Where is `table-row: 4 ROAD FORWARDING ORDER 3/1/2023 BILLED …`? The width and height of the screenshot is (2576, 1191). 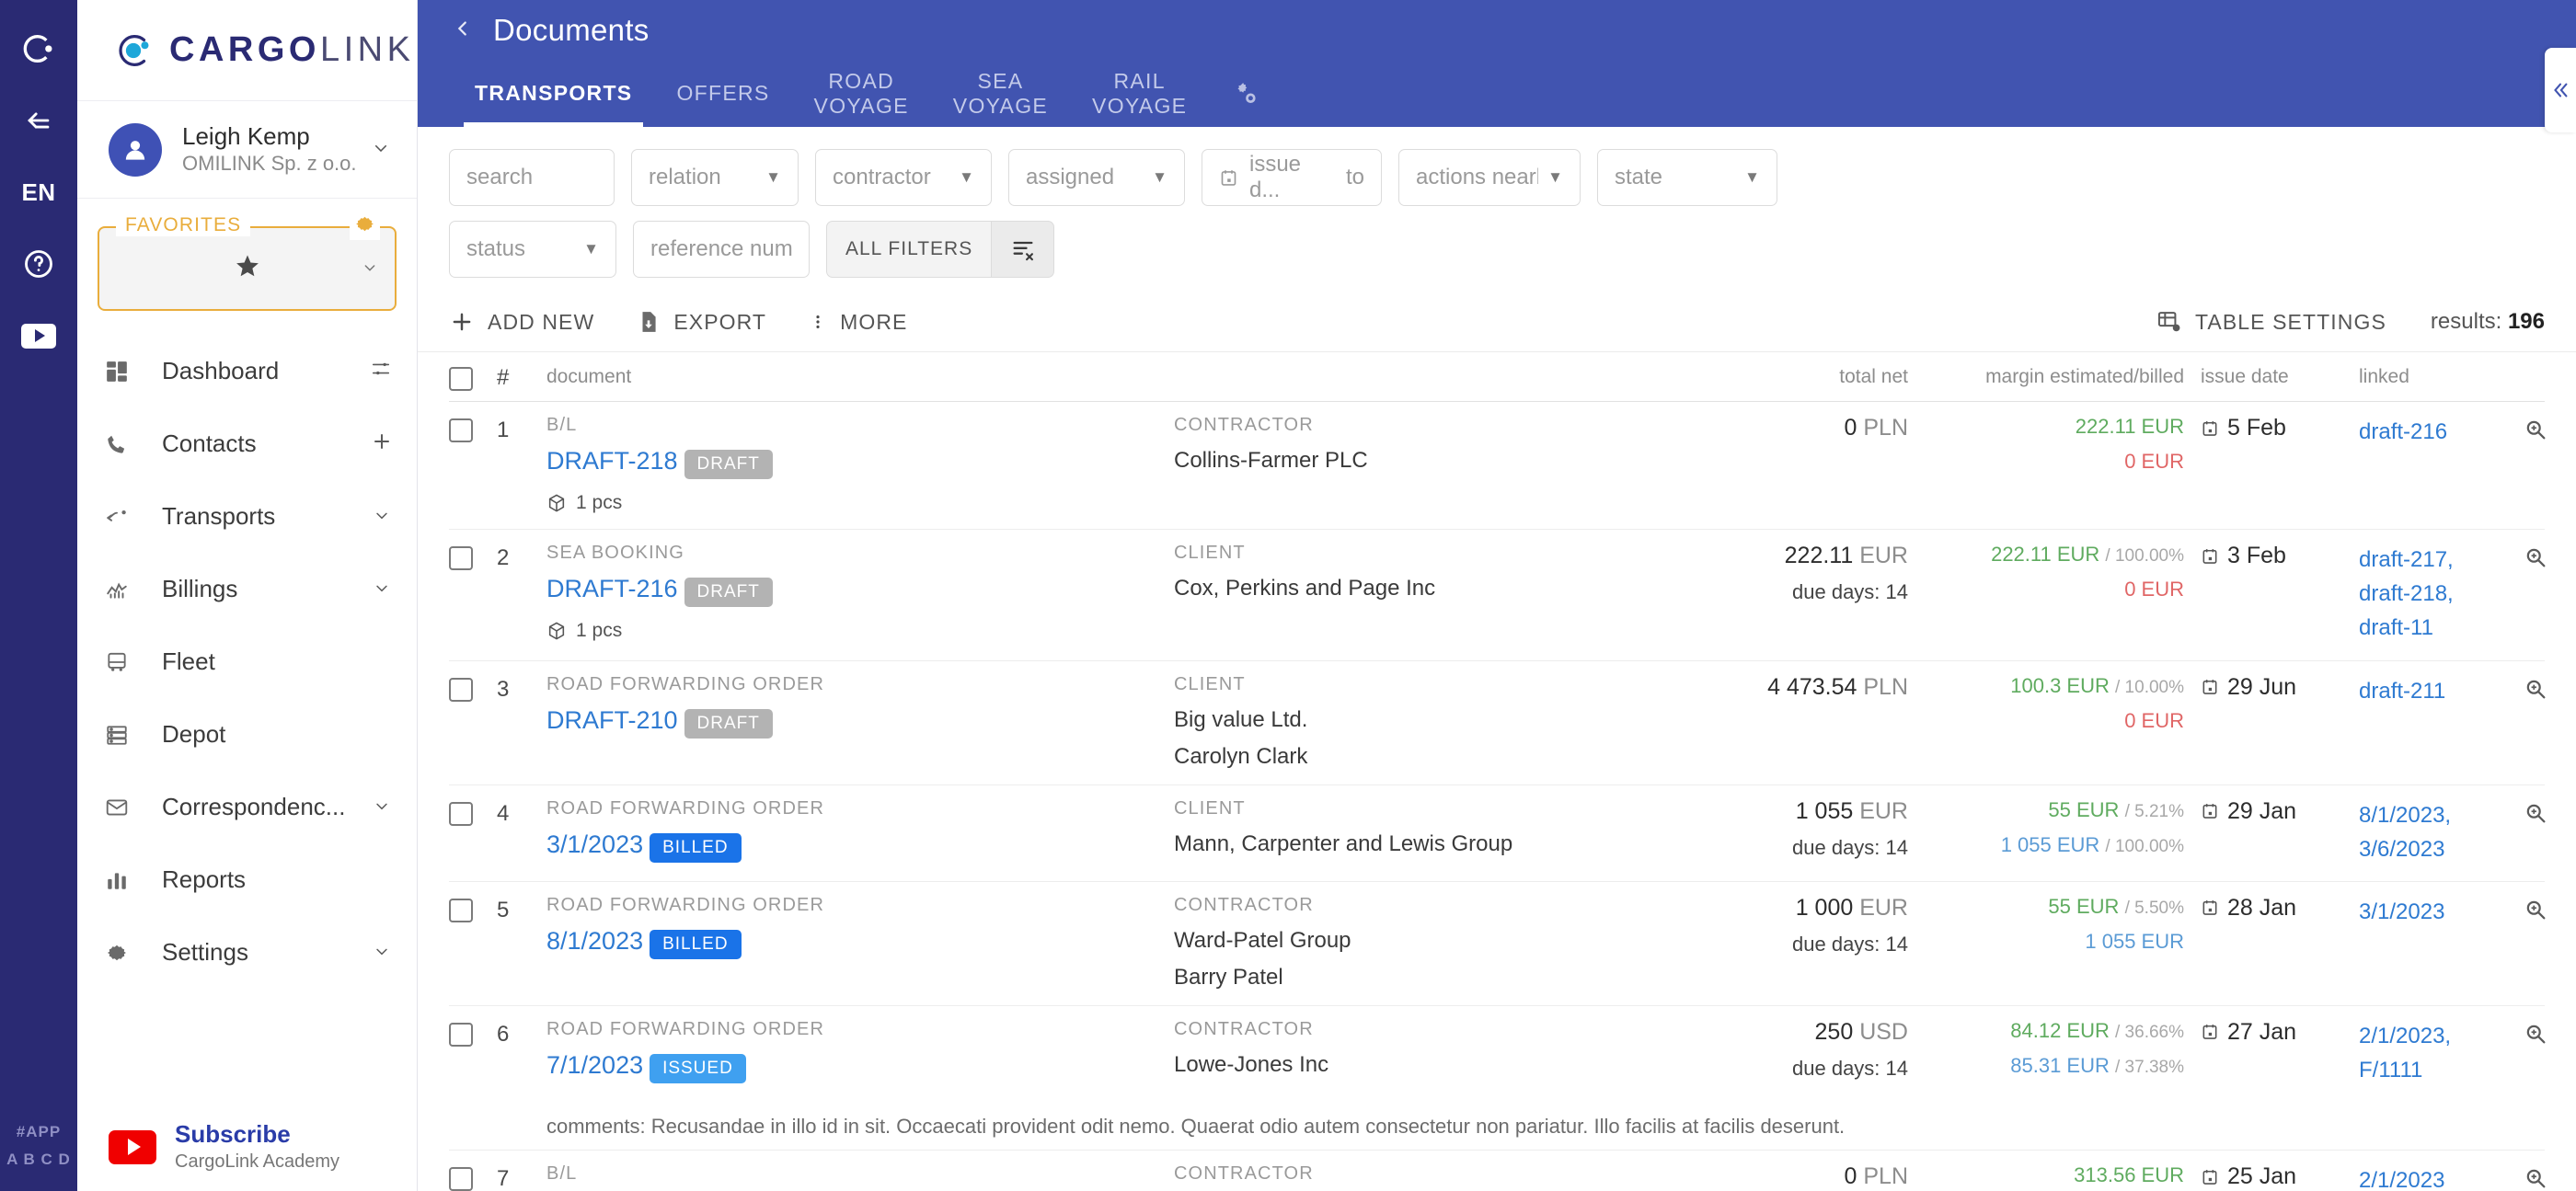
table-row: 4 ROAD FORWARDING ORDER 3/1/2023 BILLED … is located at coordinates (1498, 833).